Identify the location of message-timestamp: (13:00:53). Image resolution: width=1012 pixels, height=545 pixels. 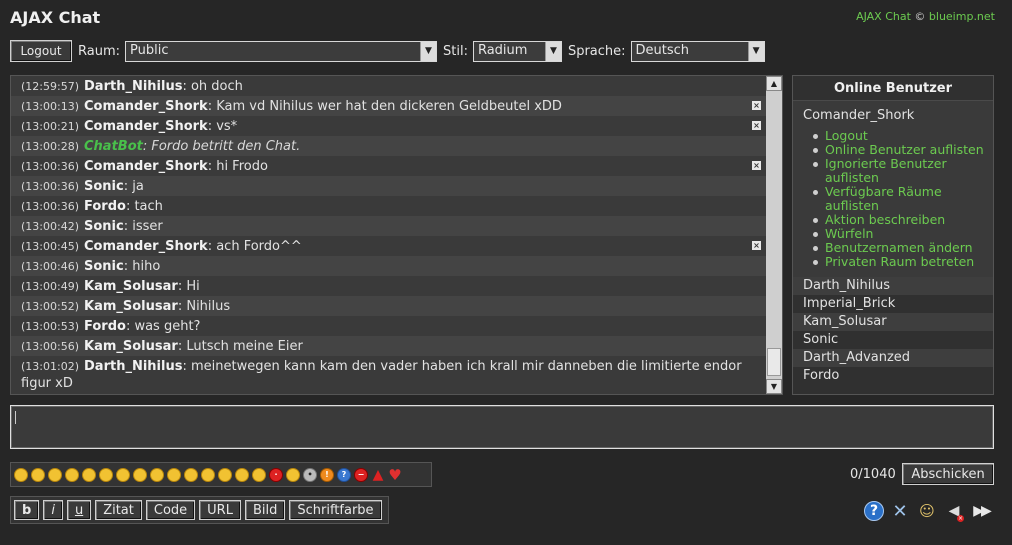
(50, 326).